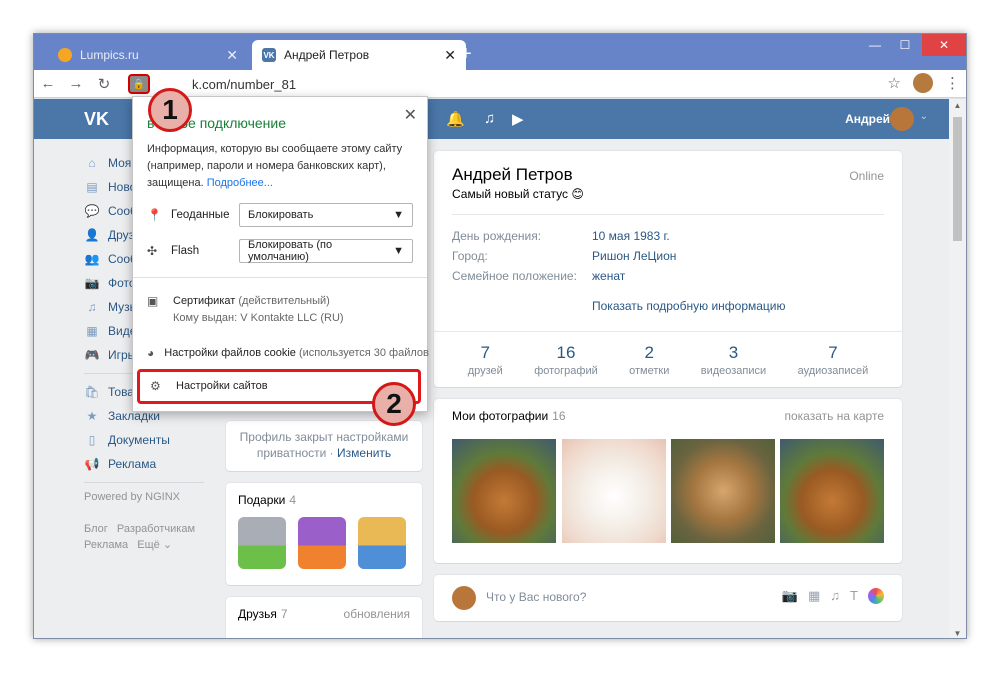 The image size is (1000, 673). What do you see at coordinates (92, 187) in the screenshot?
I see `news-icon: ▤` at bounding box center [92, 187].